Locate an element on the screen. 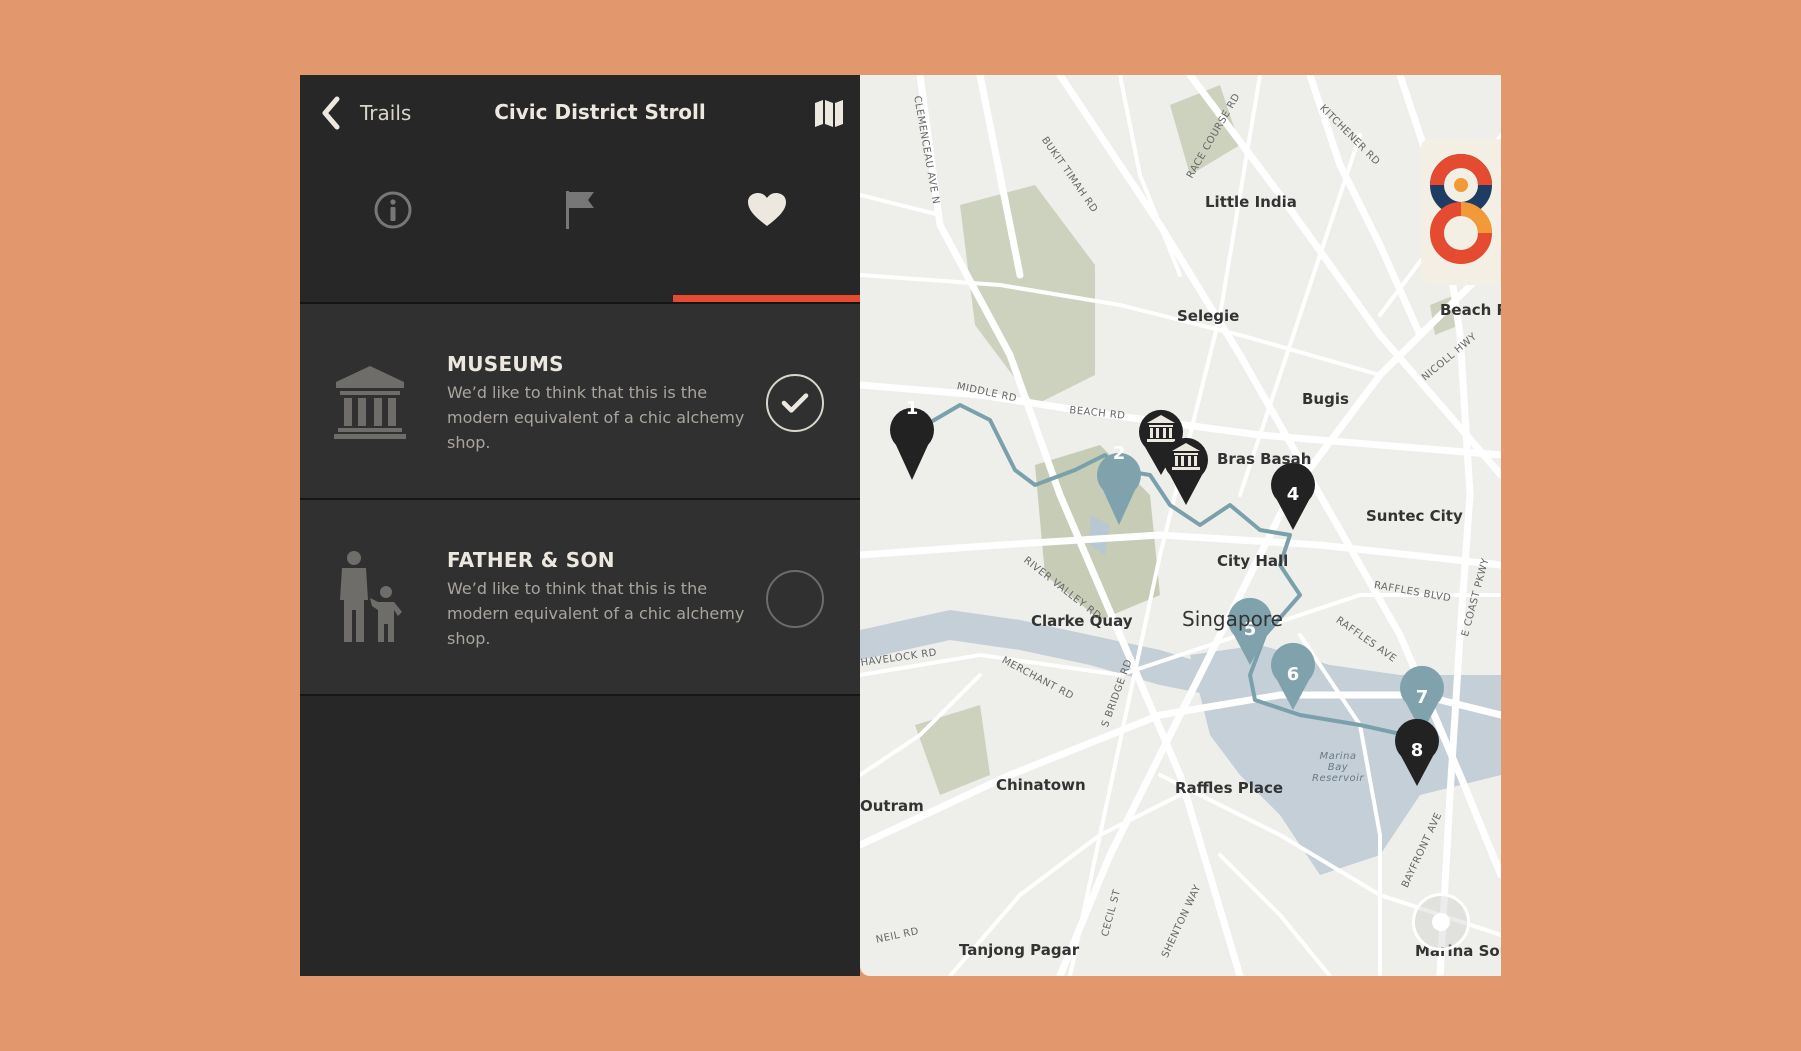 This screenshot has width=1801, height=1051. place-label: Little India is located at coordinates (1251, 202).